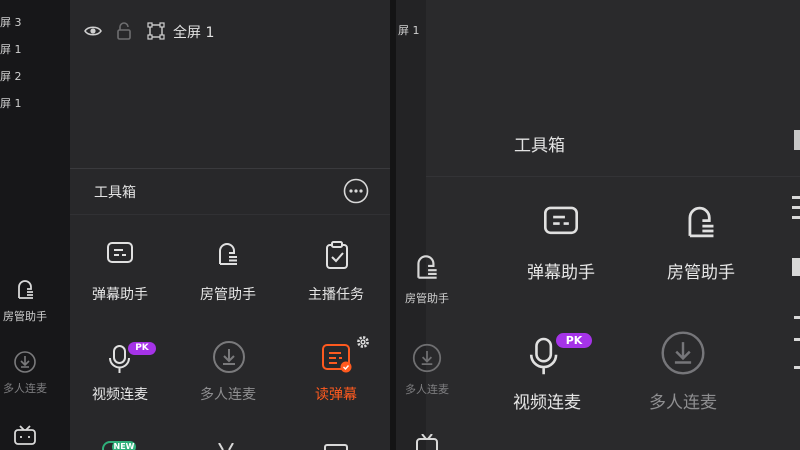  I want to click on screen-item: 屏 2, so click(11, 77).